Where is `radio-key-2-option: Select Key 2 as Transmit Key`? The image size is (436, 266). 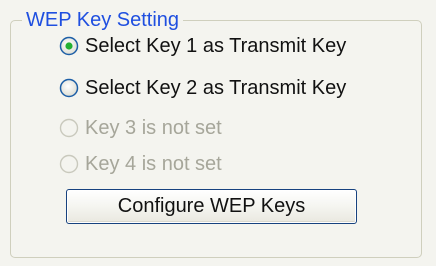
radio-key-2-option: Select Key 2 as Transmit Key is located at coordinates (202, 88).